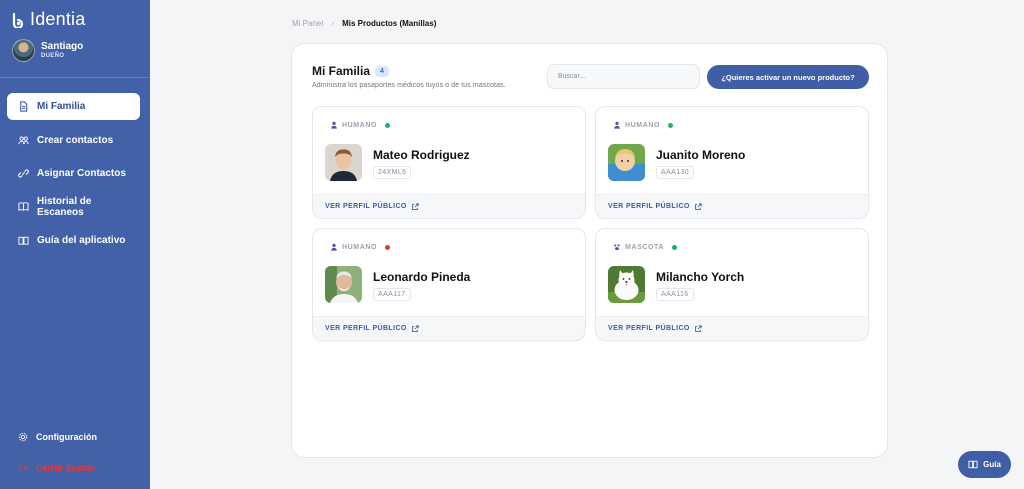  I want to click on avatar, so click(23, 50).